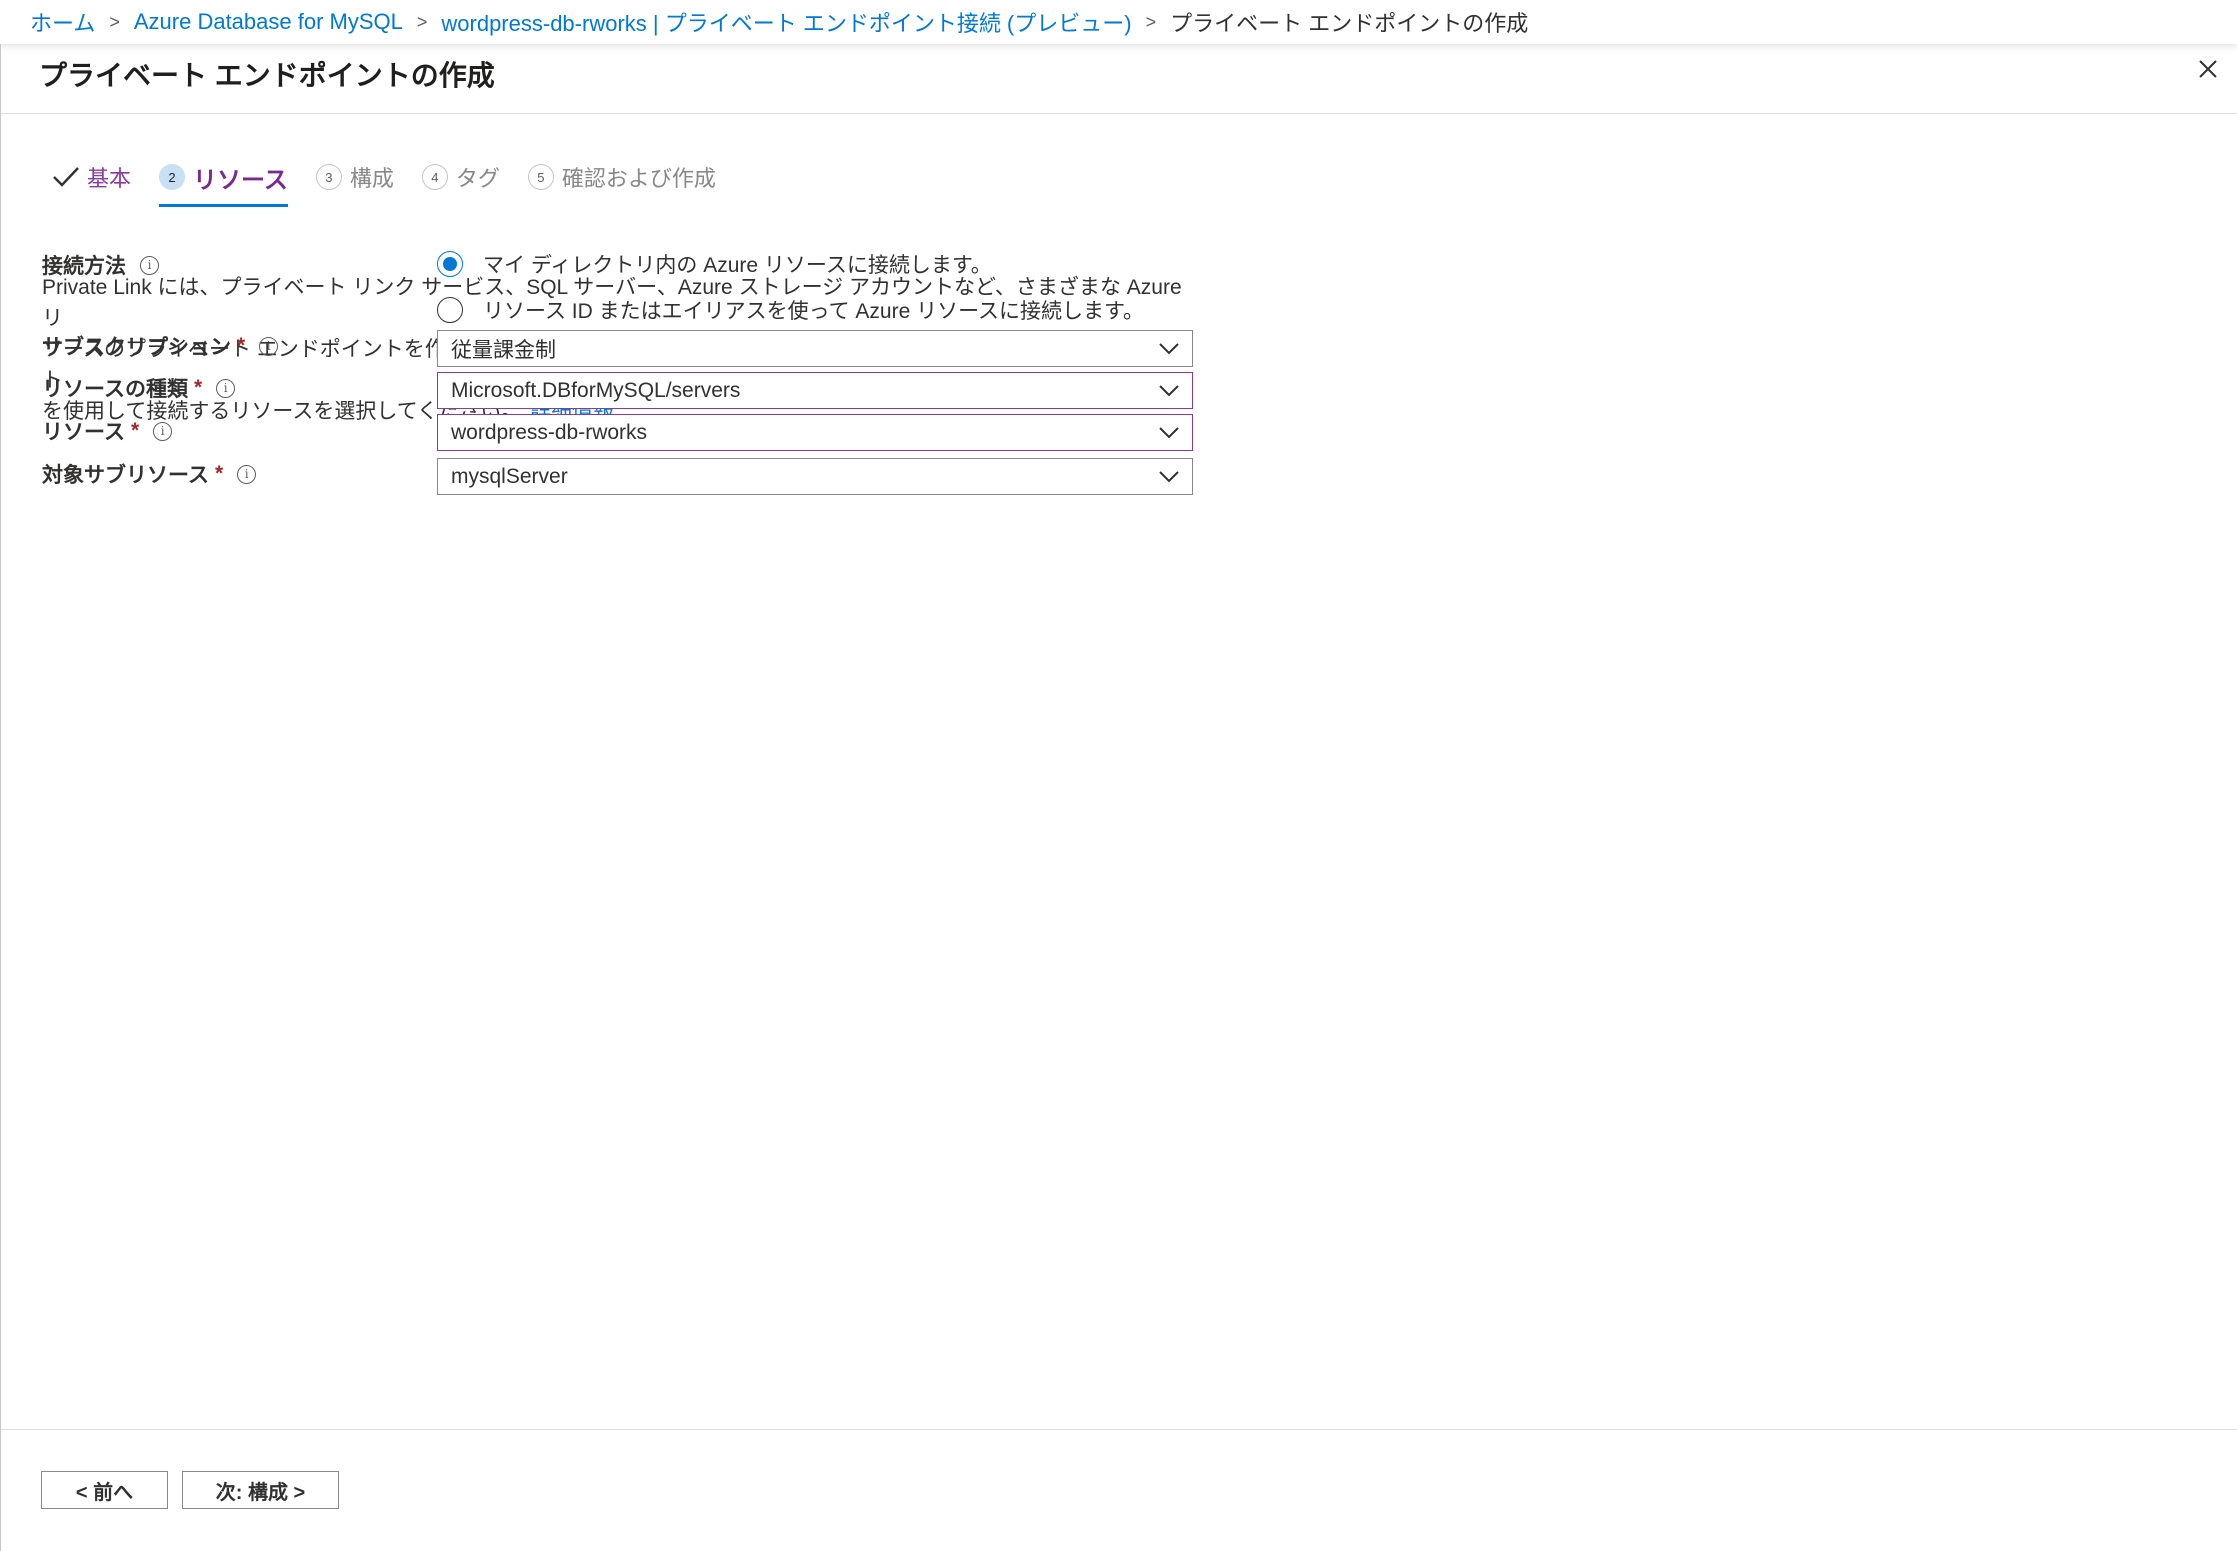 The height and width of the screenshot is (1551, 2237). What do you see at coordinates (737, 265) in the screenshot?
I see `radio-label: マイ ディレクトリ内の Azure リソースに接続します。` at bounding box center [737, 265].